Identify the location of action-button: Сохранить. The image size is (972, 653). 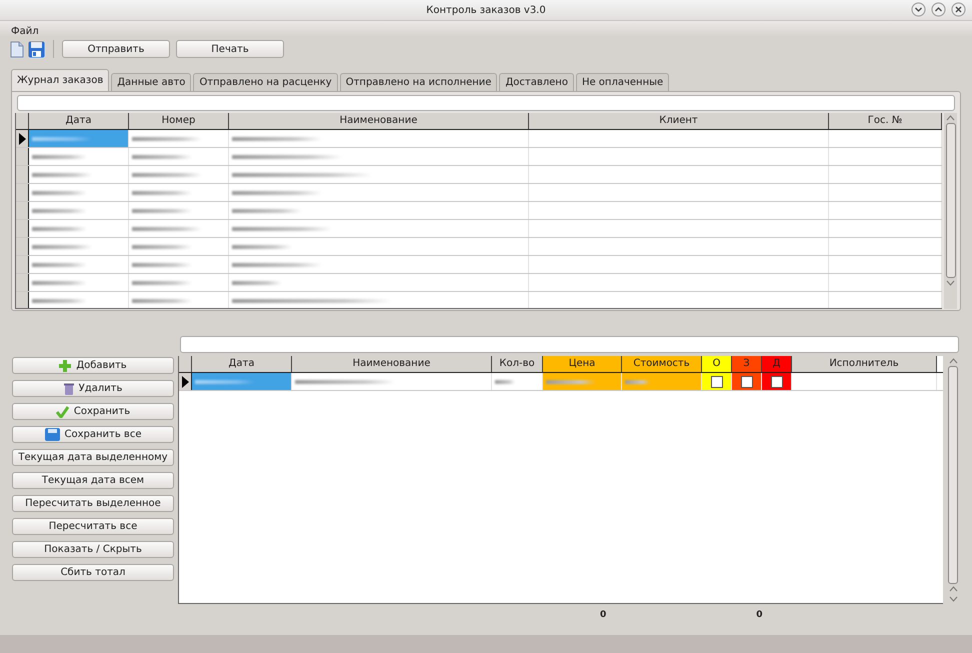
(93, 411).